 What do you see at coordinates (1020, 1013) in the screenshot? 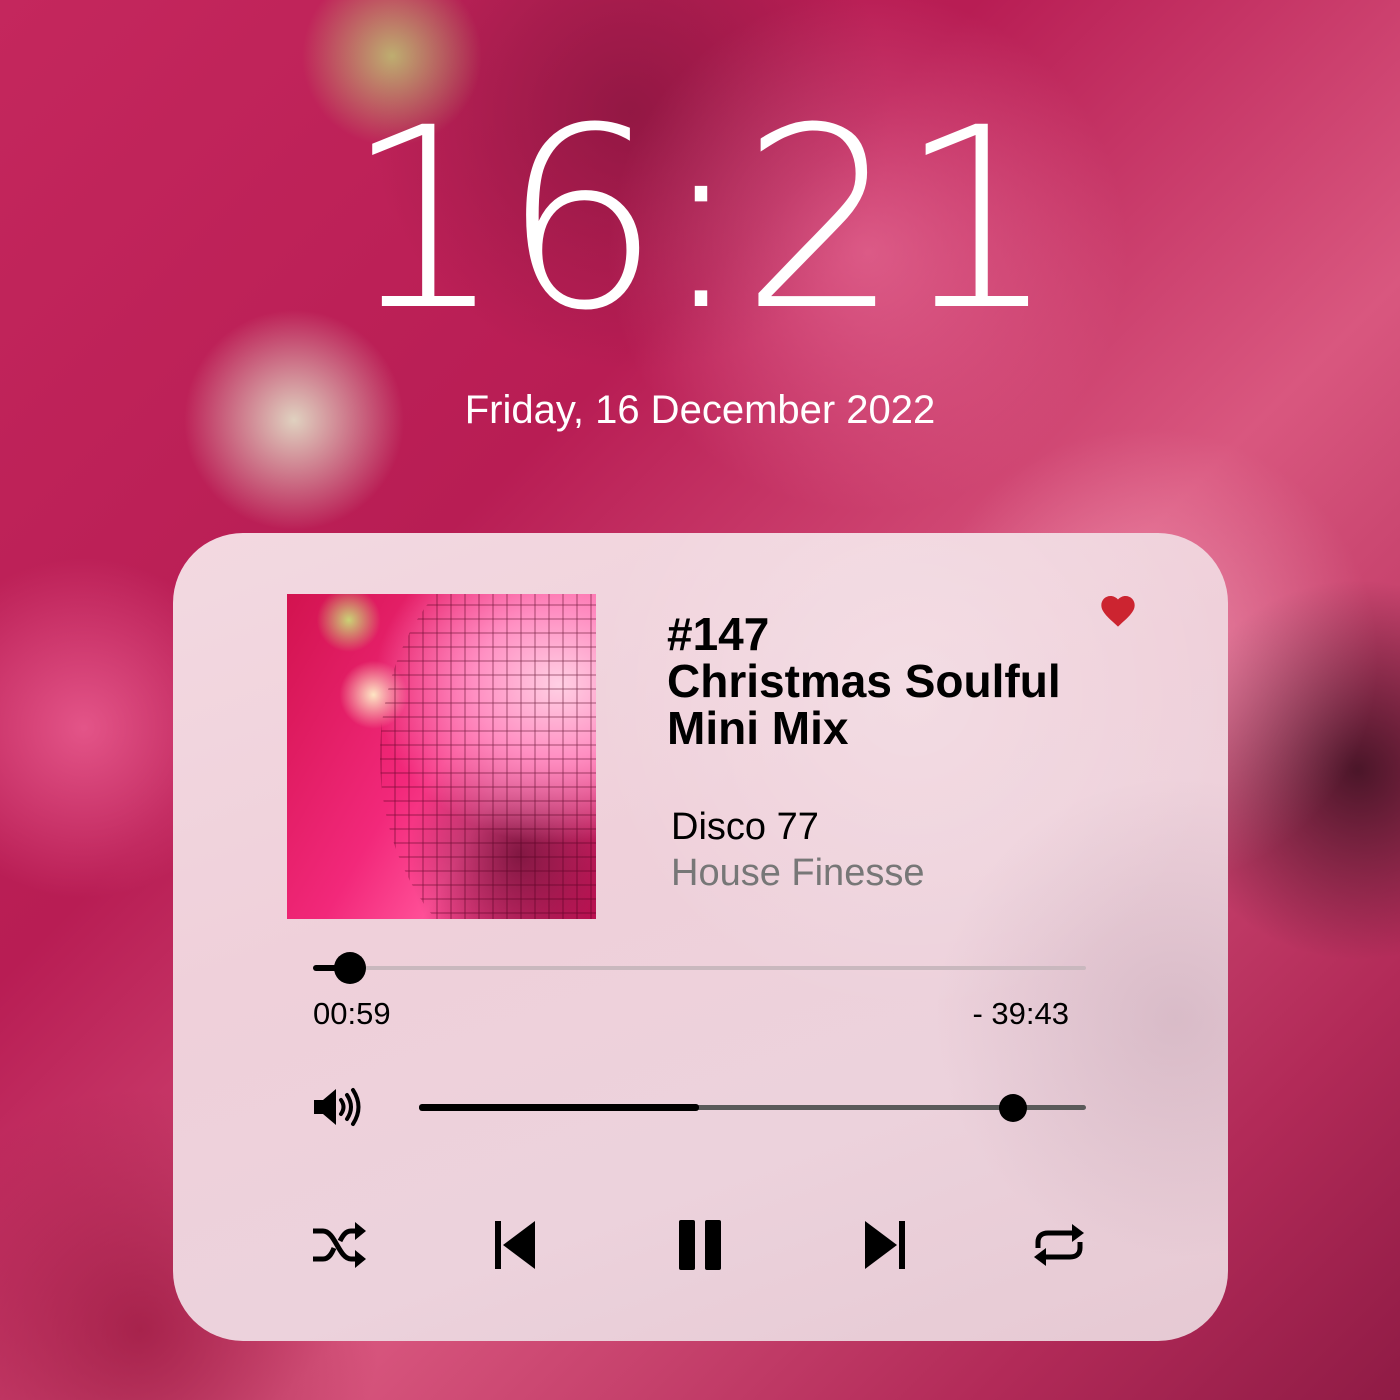
I see `remaining-time: - 39:43` at bounding box center [1020, 1013].